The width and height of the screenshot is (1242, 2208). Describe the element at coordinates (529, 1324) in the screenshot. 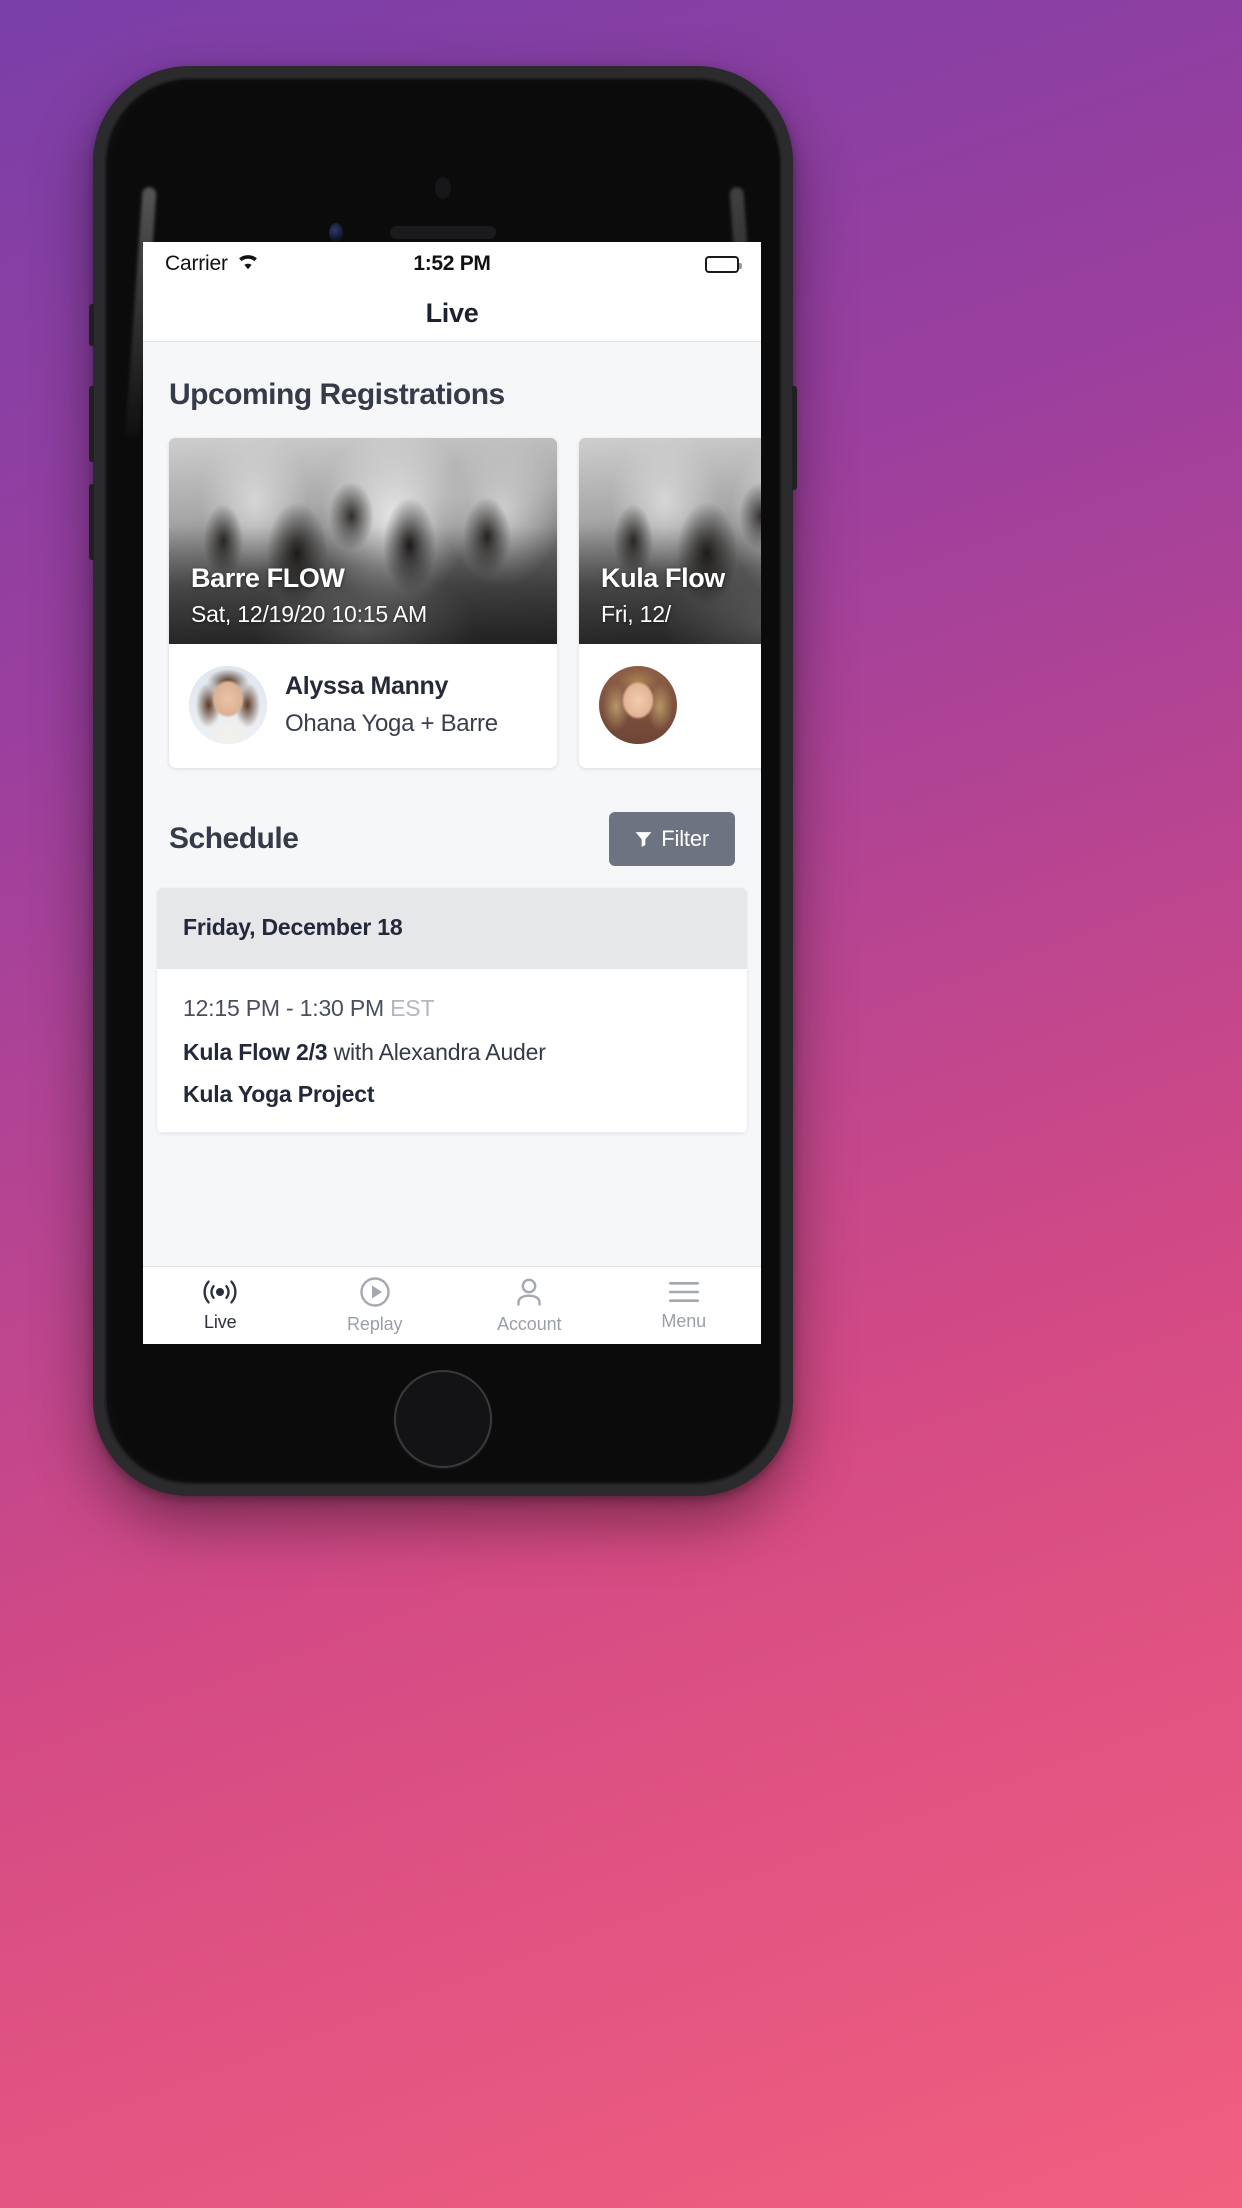

I see `tab-account-label: Account` at that location.